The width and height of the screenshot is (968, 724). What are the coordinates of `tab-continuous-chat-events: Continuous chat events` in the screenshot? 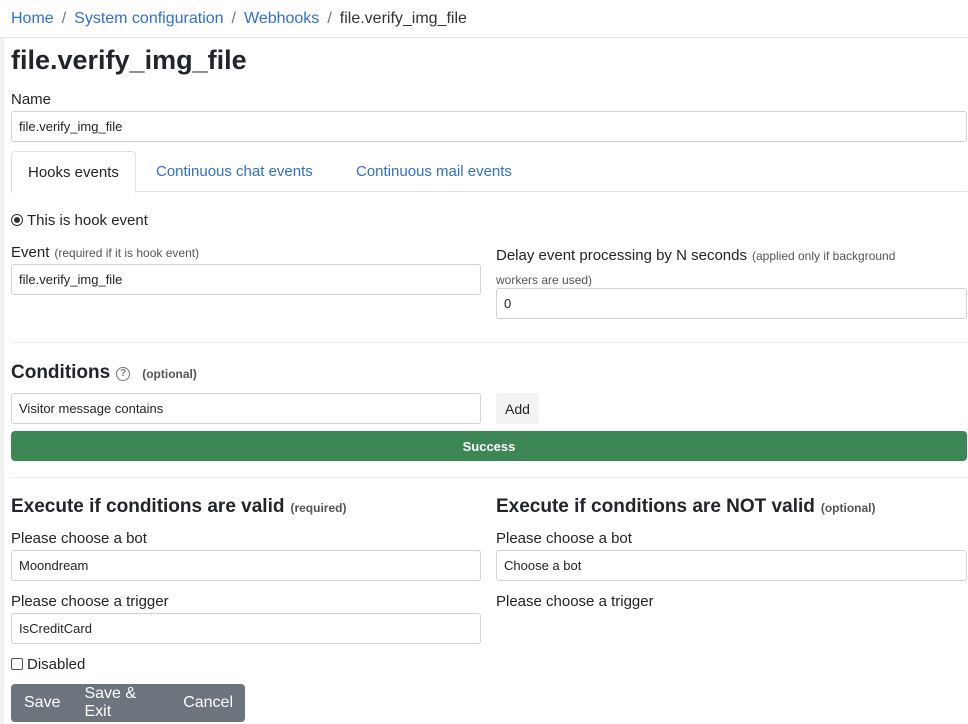 It's located at (234, 171).